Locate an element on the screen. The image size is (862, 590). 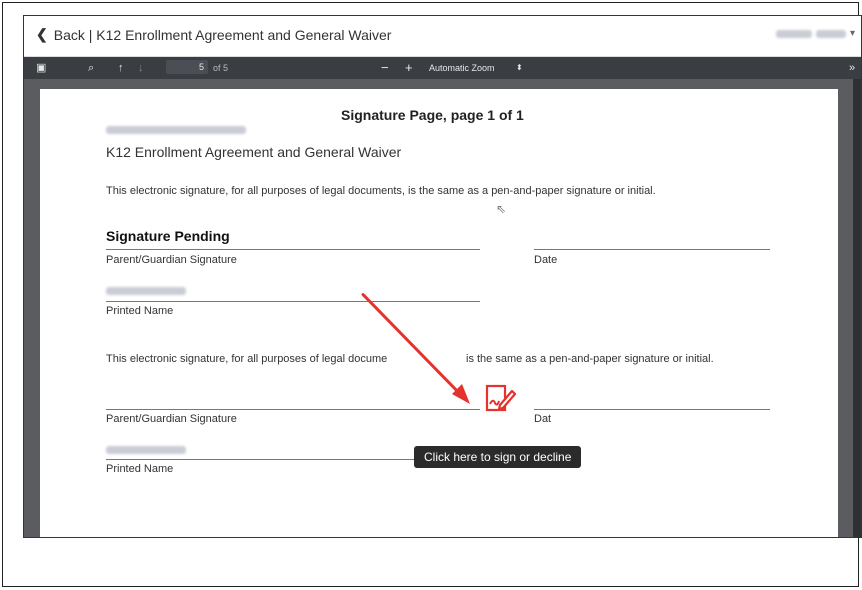
pdf-toolbar: ▣ ⌕ ↑ ↓ 5 of 5 − + Automatic Zoom ⬍ » is located at coordinates (442, 68).